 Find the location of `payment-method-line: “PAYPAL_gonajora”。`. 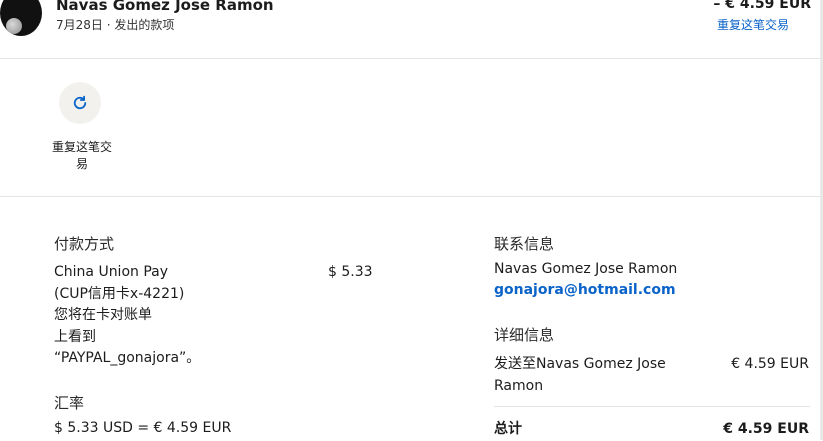

payment-method-line: “PAYPAL_gonajora”。 is located at coordinates (127, 358).